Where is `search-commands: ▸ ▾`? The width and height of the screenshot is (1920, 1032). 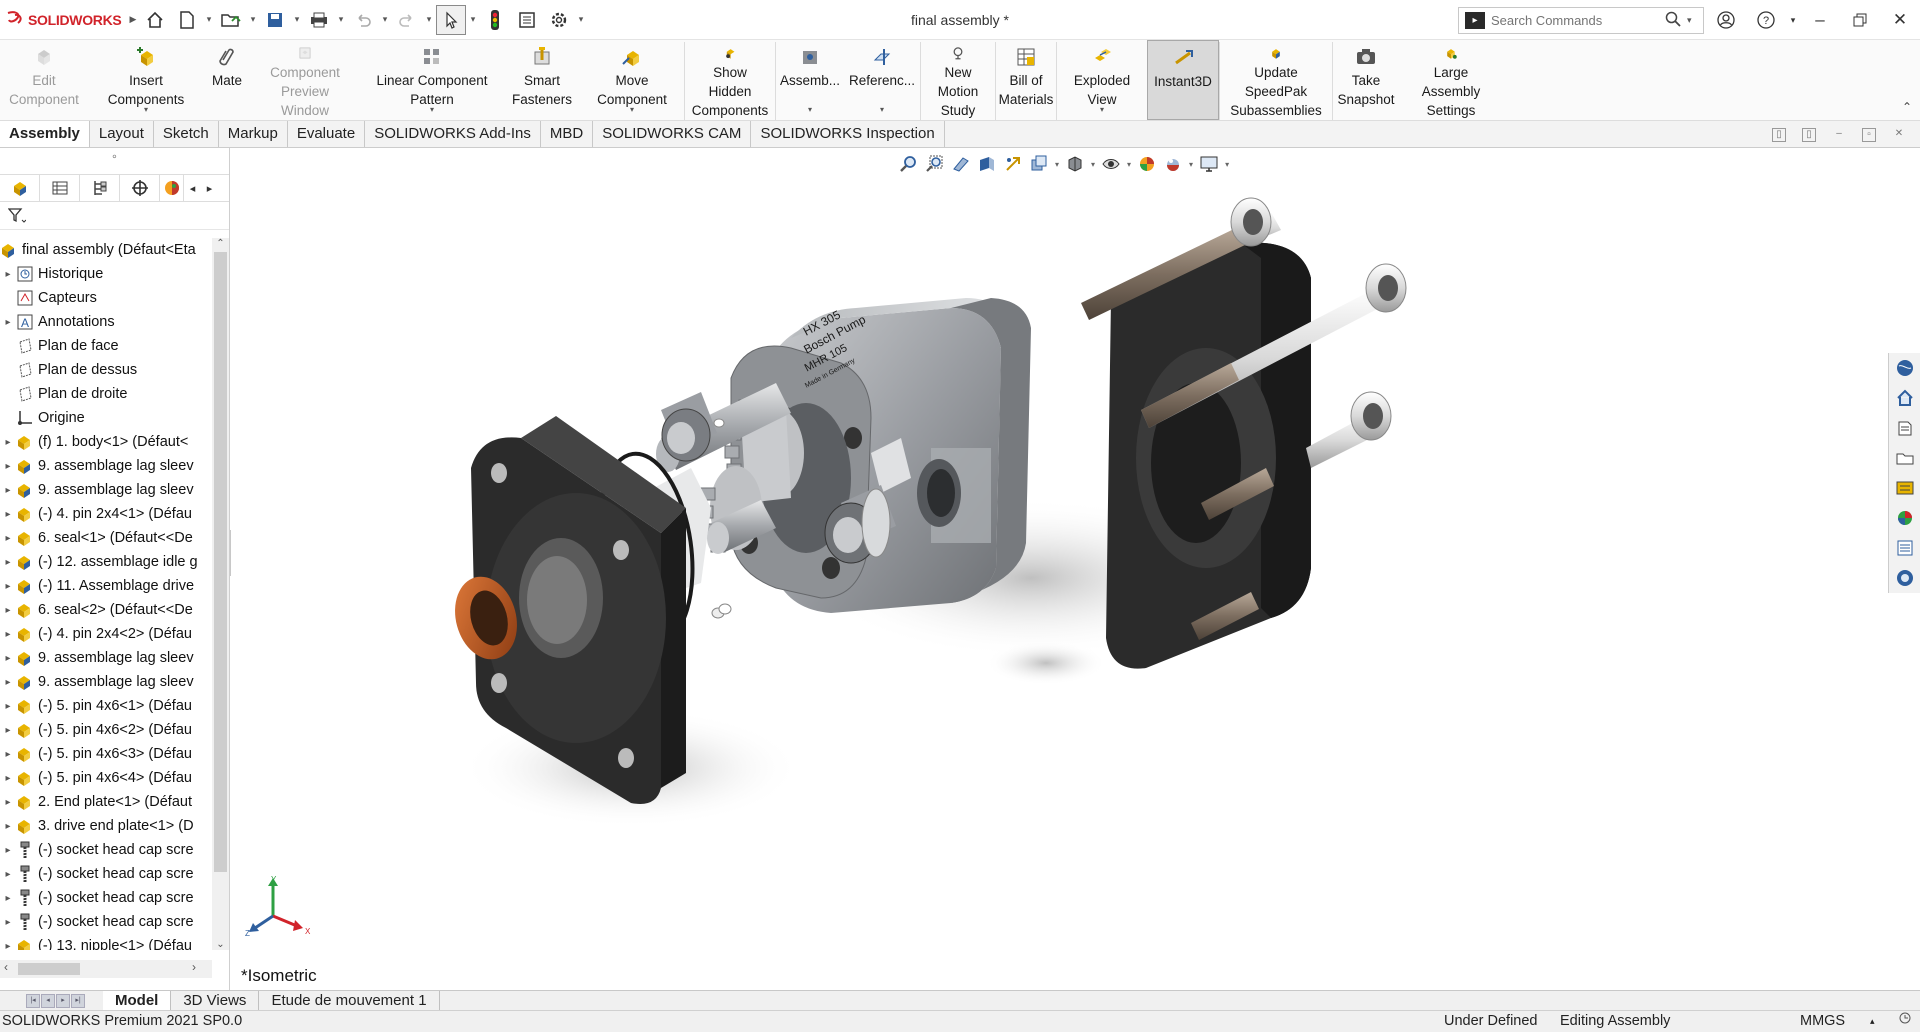 search-commands: ▸ ▾ is located at coordinates (1581, 20).